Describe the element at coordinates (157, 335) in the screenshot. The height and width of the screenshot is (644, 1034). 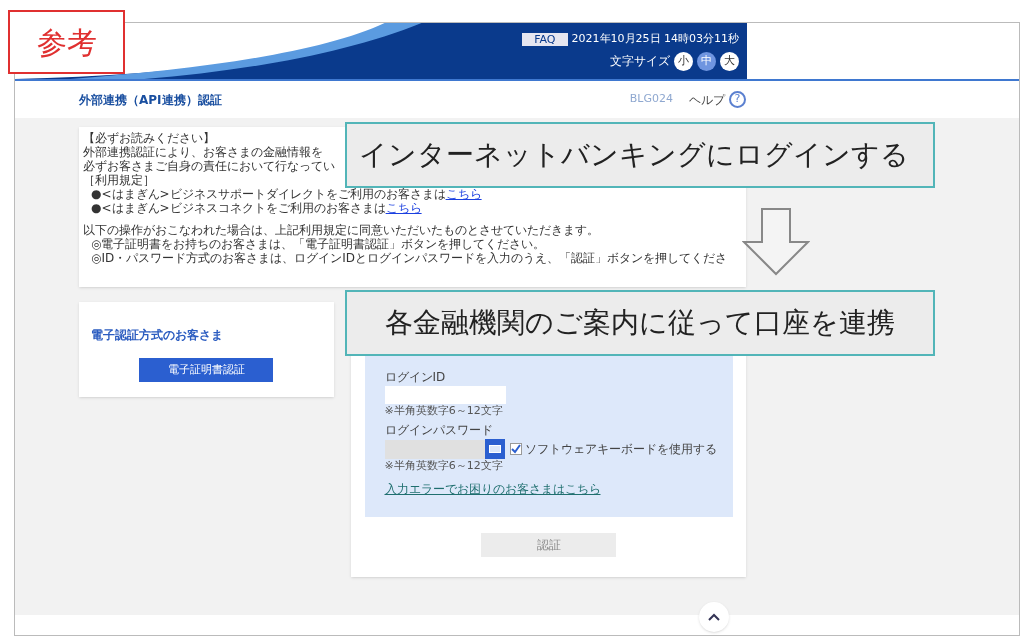
I see `certificate-heading: 電子認証方式のお客さま` at that location.